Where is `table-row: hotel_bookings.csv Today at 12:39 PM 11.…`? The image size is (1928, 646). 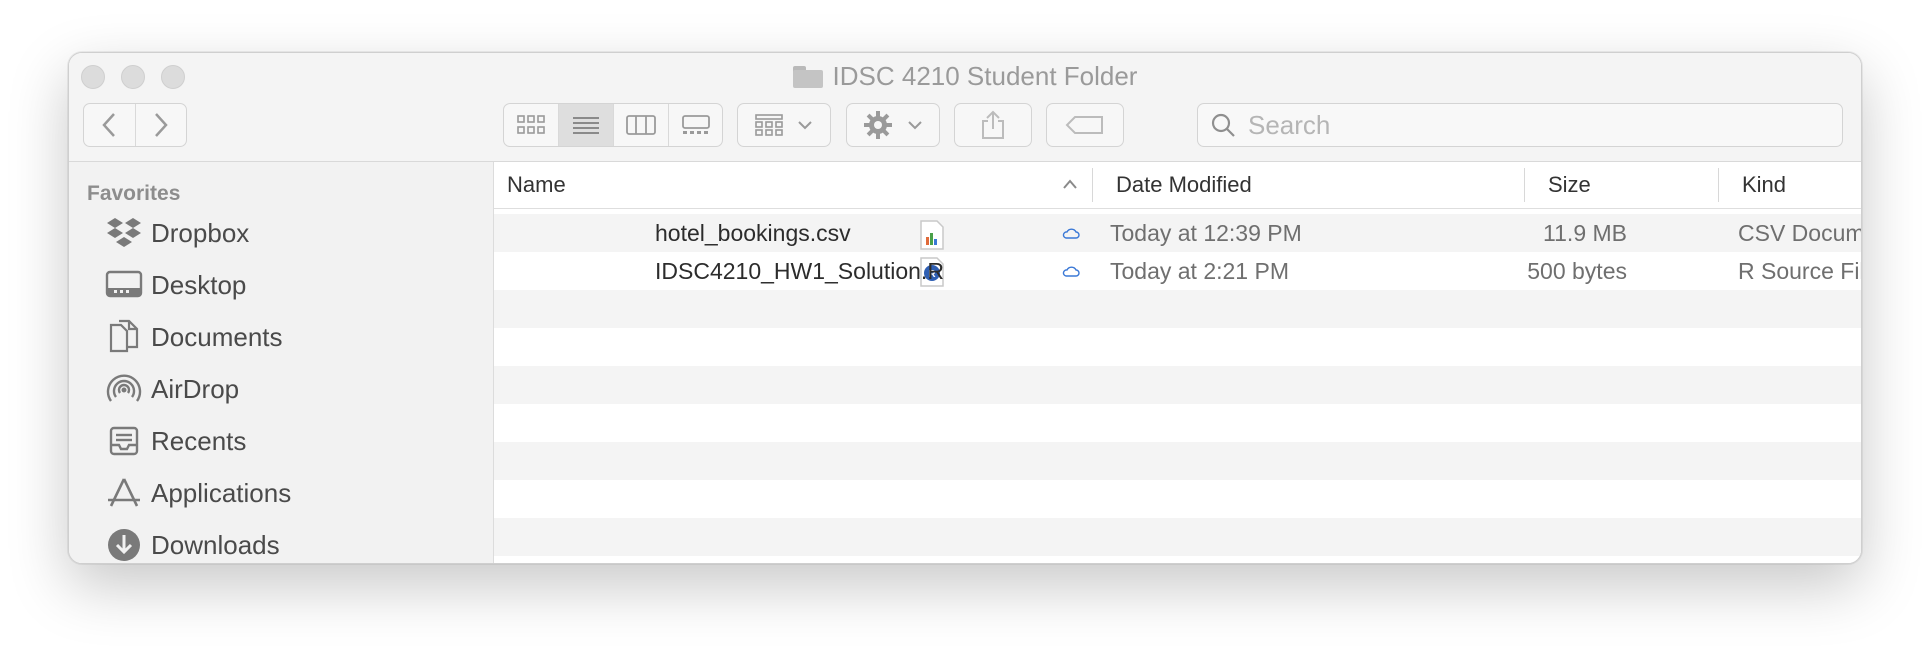
table-row: hotel_bookings.csv Today at 12:39 PM 11.… is located at coordinates (1177, 233).